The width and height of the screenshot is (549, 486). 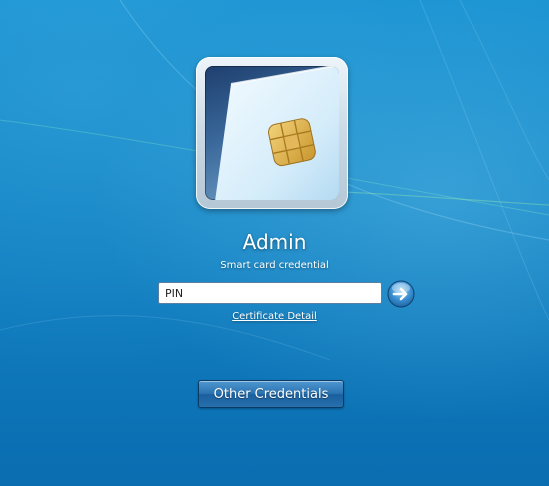 I want to click on pin-input, so click(x=270, y=293).